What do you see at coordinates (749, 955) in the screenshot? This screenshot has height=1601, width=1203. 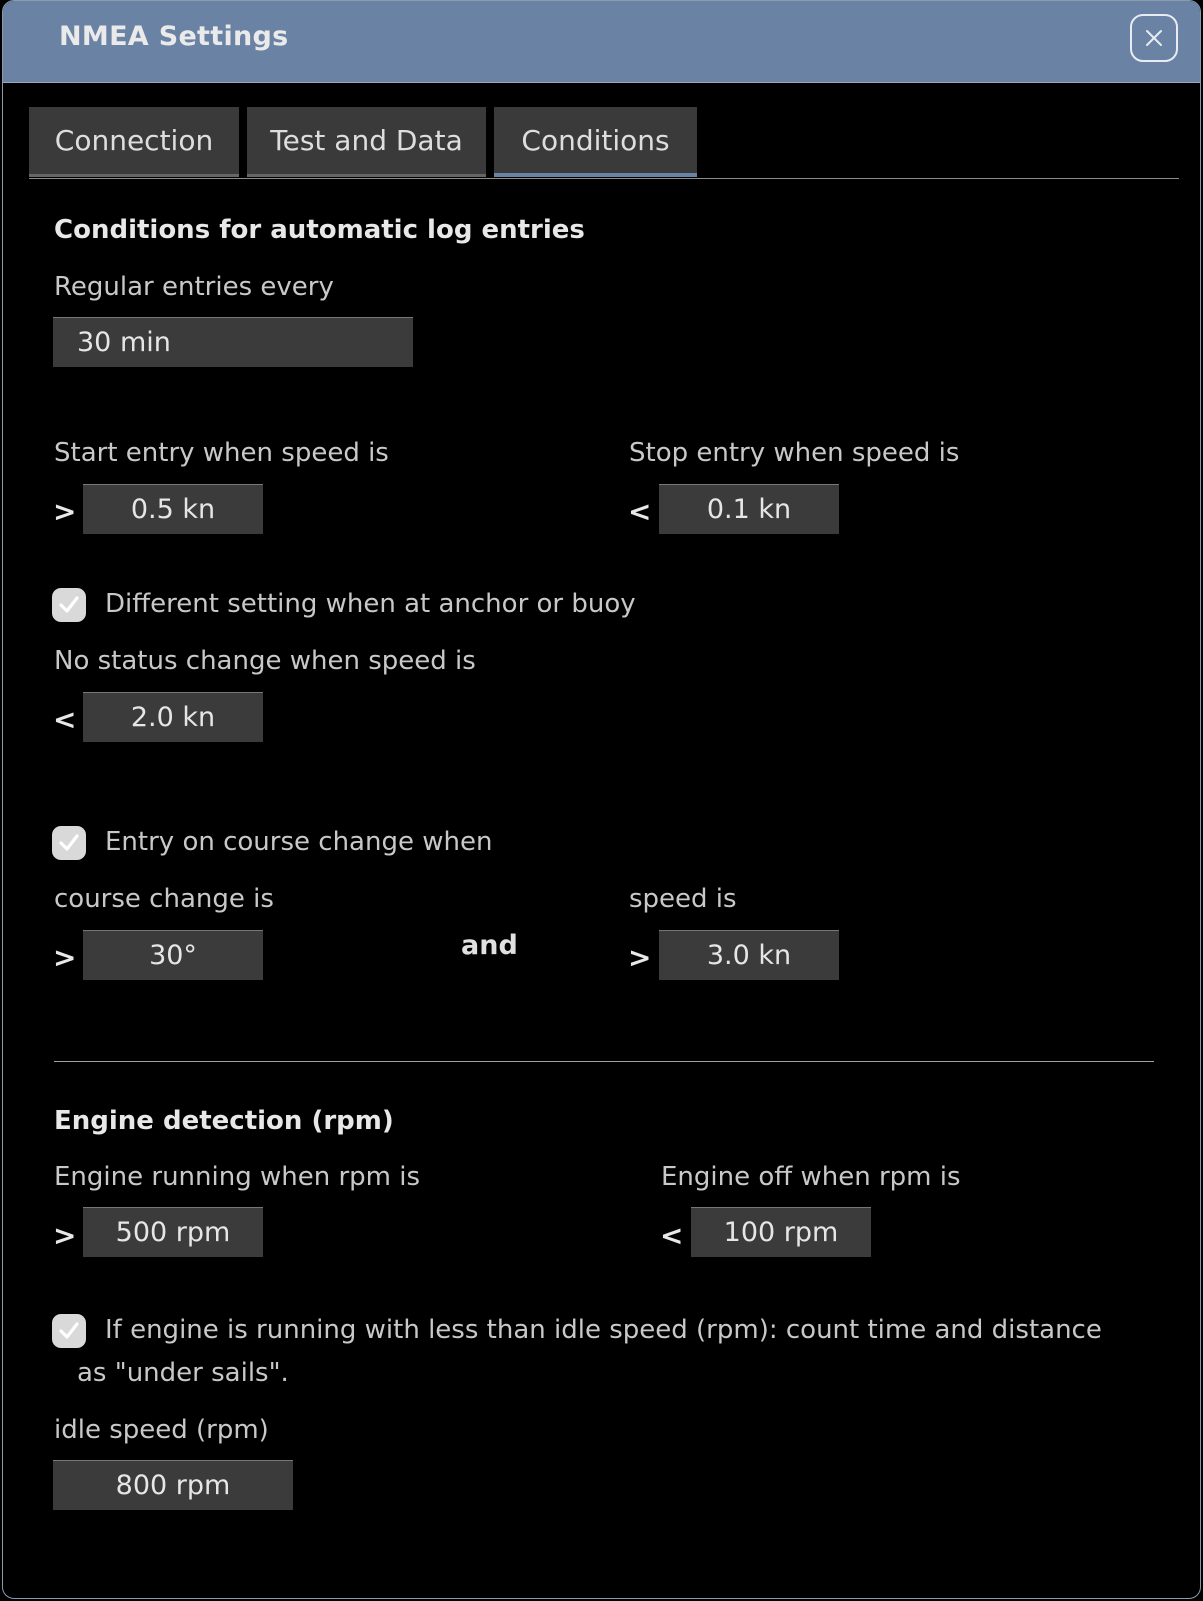 I see `course-speed-input: 3.0 kn` at bounding box center [749, 955].